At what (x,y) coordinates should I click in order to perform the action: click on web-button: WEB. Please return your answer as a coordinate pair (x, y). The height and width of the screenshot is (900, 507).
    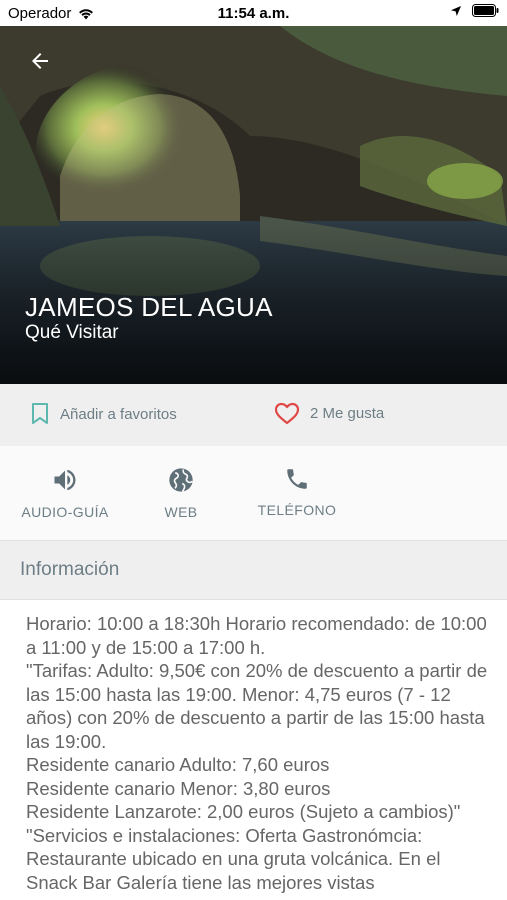
    Looking at the image, I should click on (181, 493).